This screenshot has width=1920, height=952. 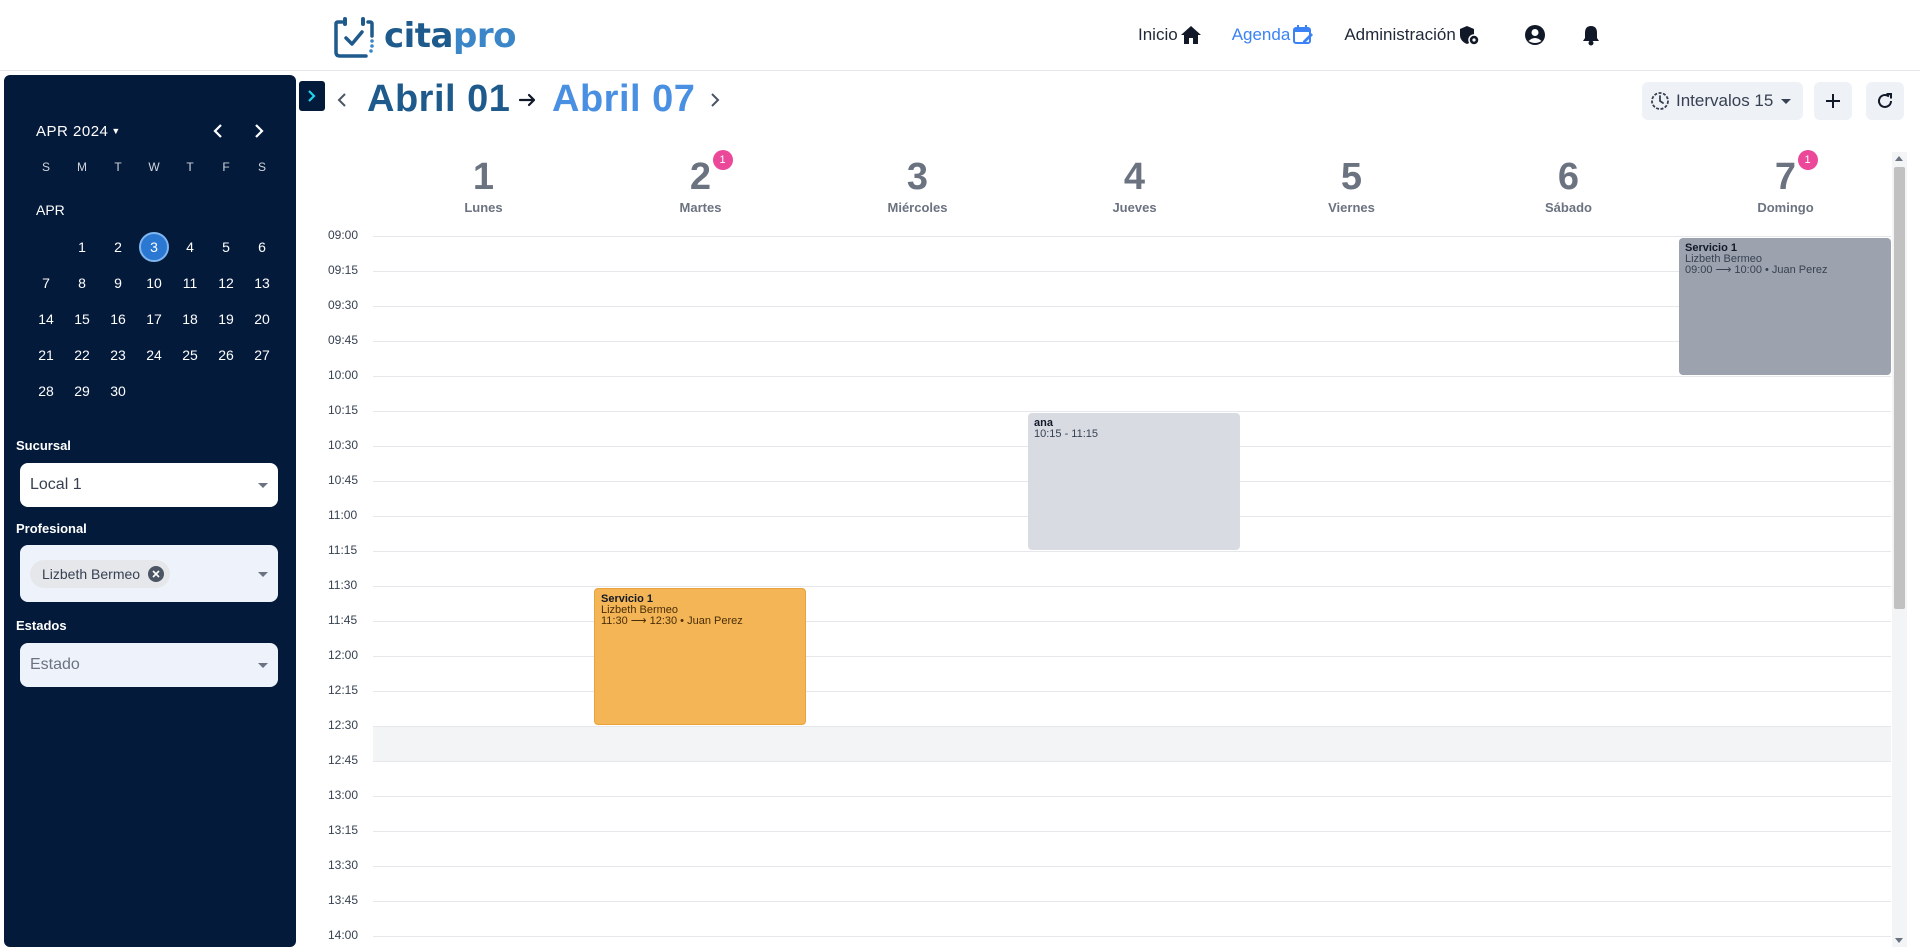 What do you see at coordinates (419, 36) in the screenshot?
I see `logo-text-cita: cita` at bounding box center [419, 36].